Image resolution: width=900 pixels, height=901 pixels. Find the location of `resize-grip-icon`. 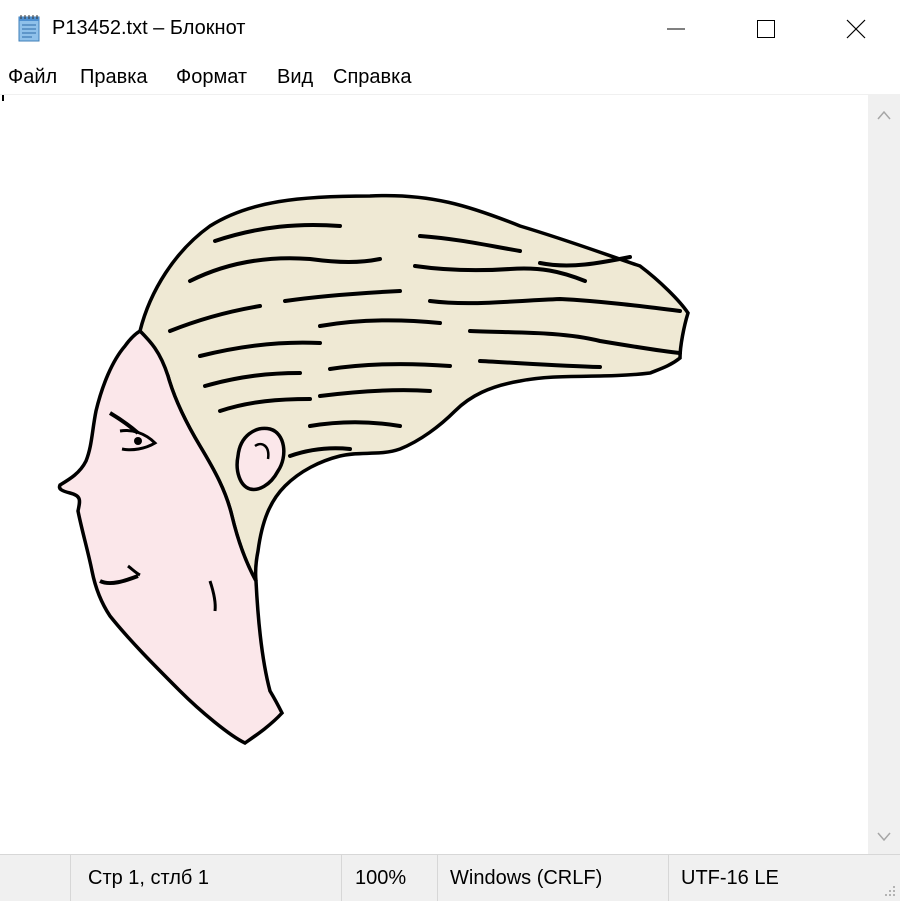

resize-grip-icon is located at coordinates (889, 890).